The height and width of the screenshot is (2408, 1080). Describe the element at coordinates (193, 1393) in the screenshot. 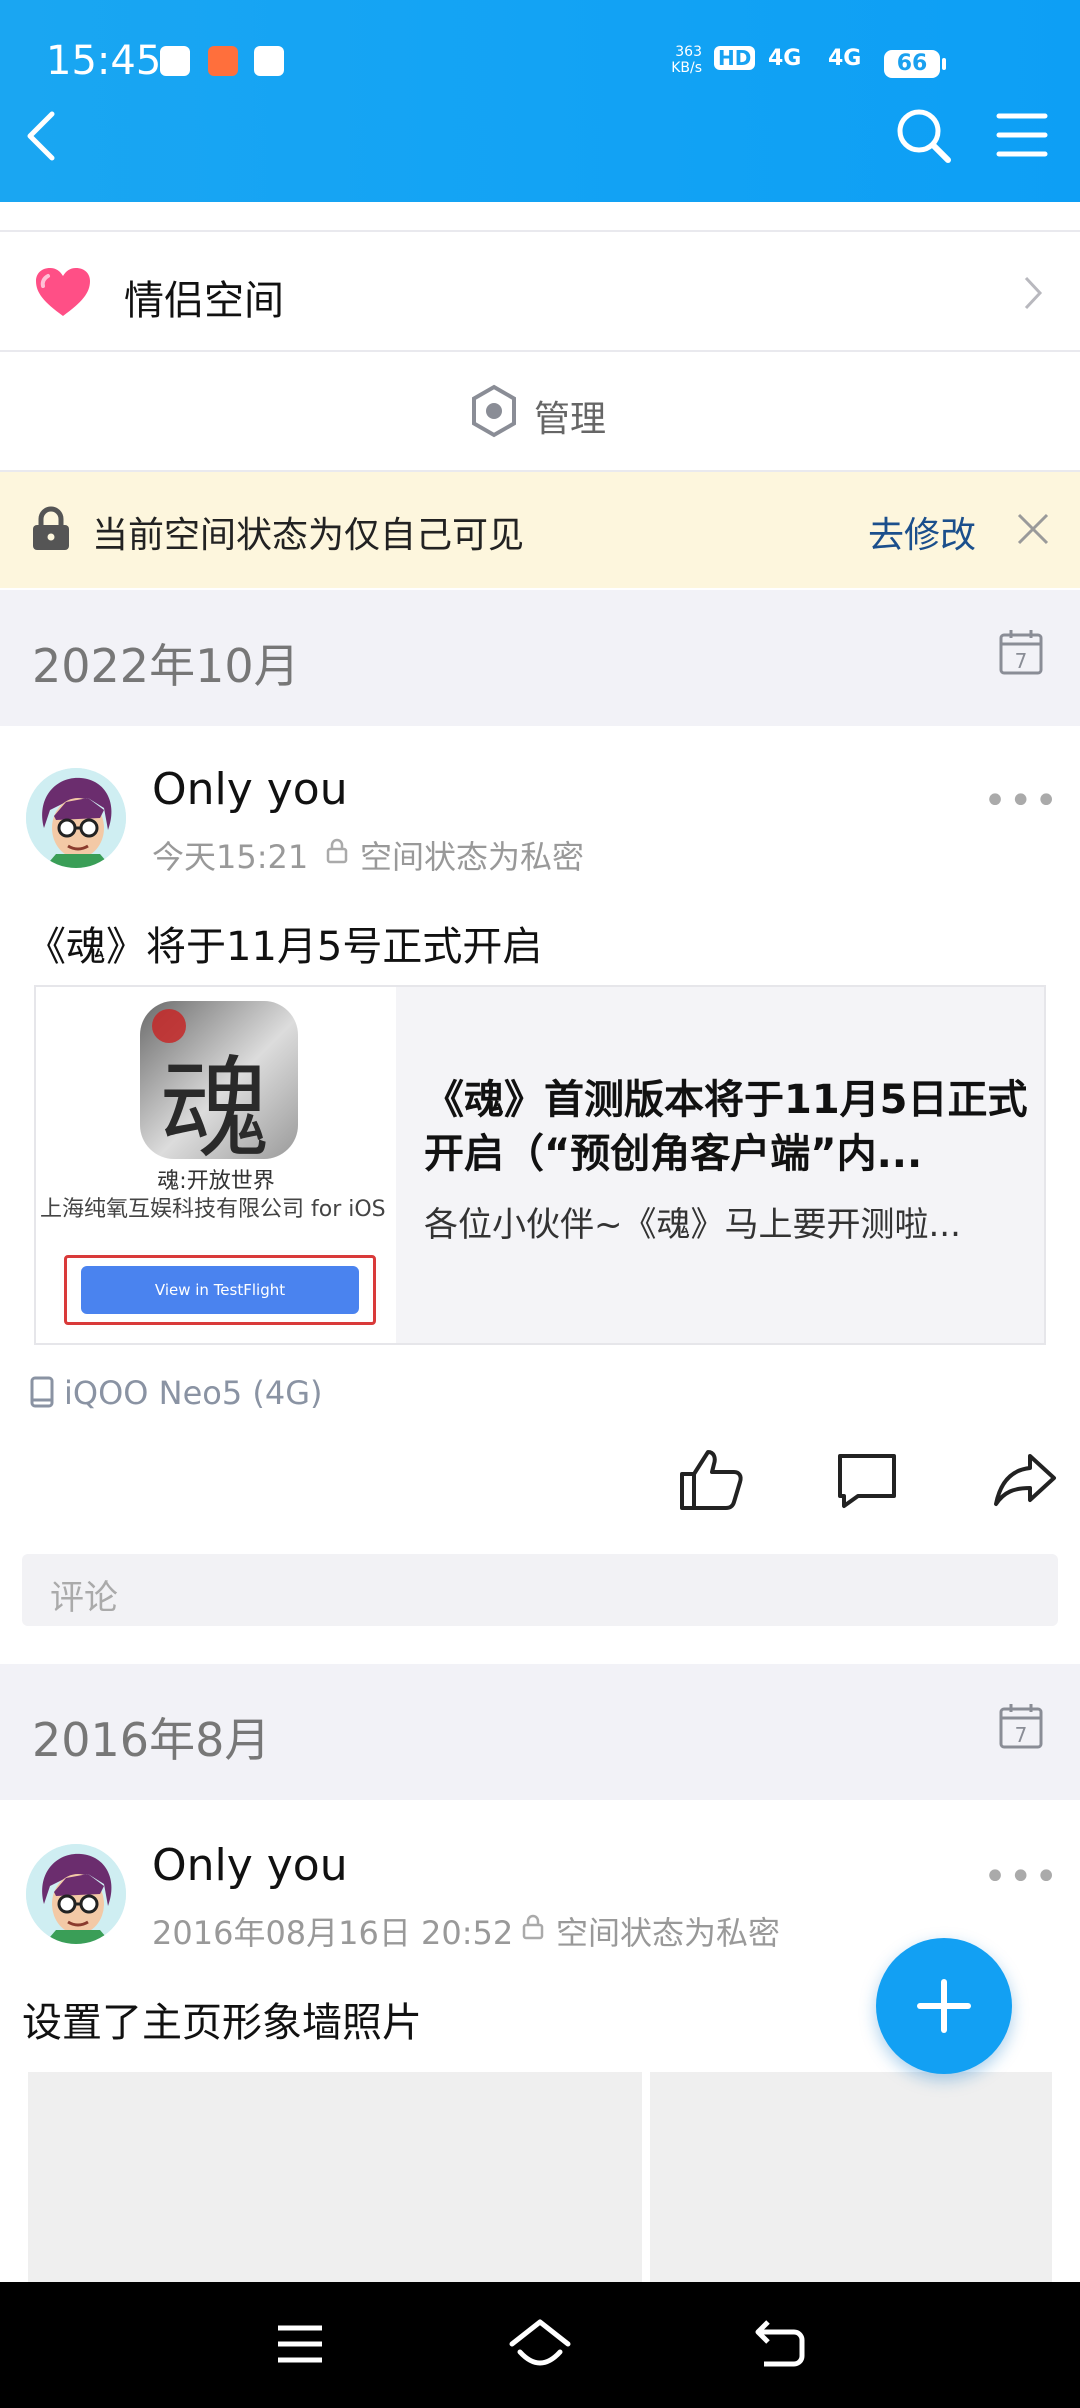

I see `device-label: iQOO Neo5 (4G)` at that location.